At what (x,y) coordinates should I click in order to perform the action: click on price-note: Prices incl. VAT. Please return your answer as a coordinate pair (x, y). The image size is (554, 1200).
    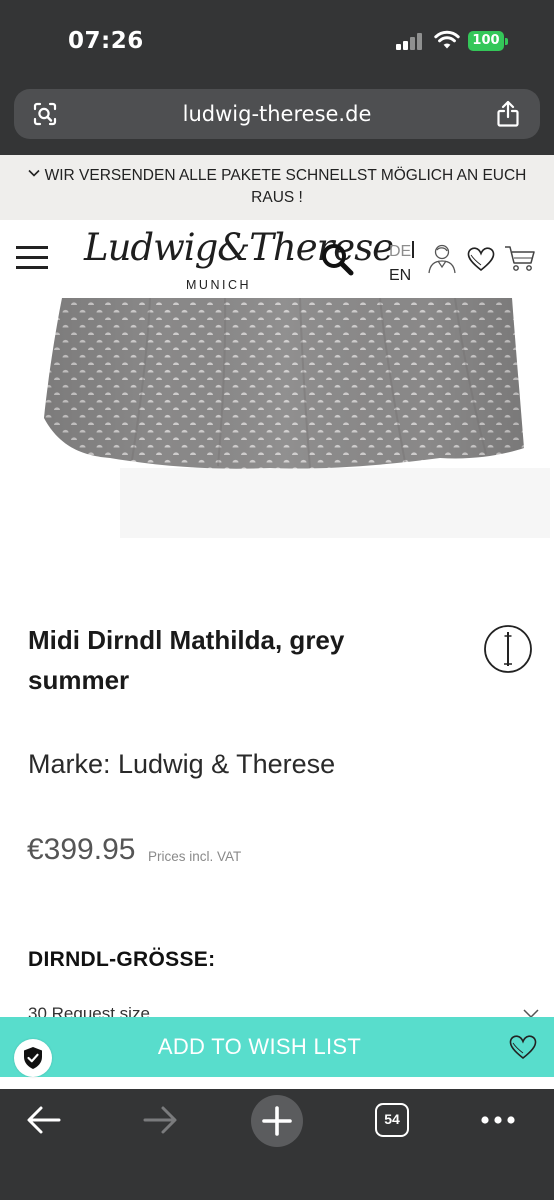
    Looking at the image, I should click on (195, 856).